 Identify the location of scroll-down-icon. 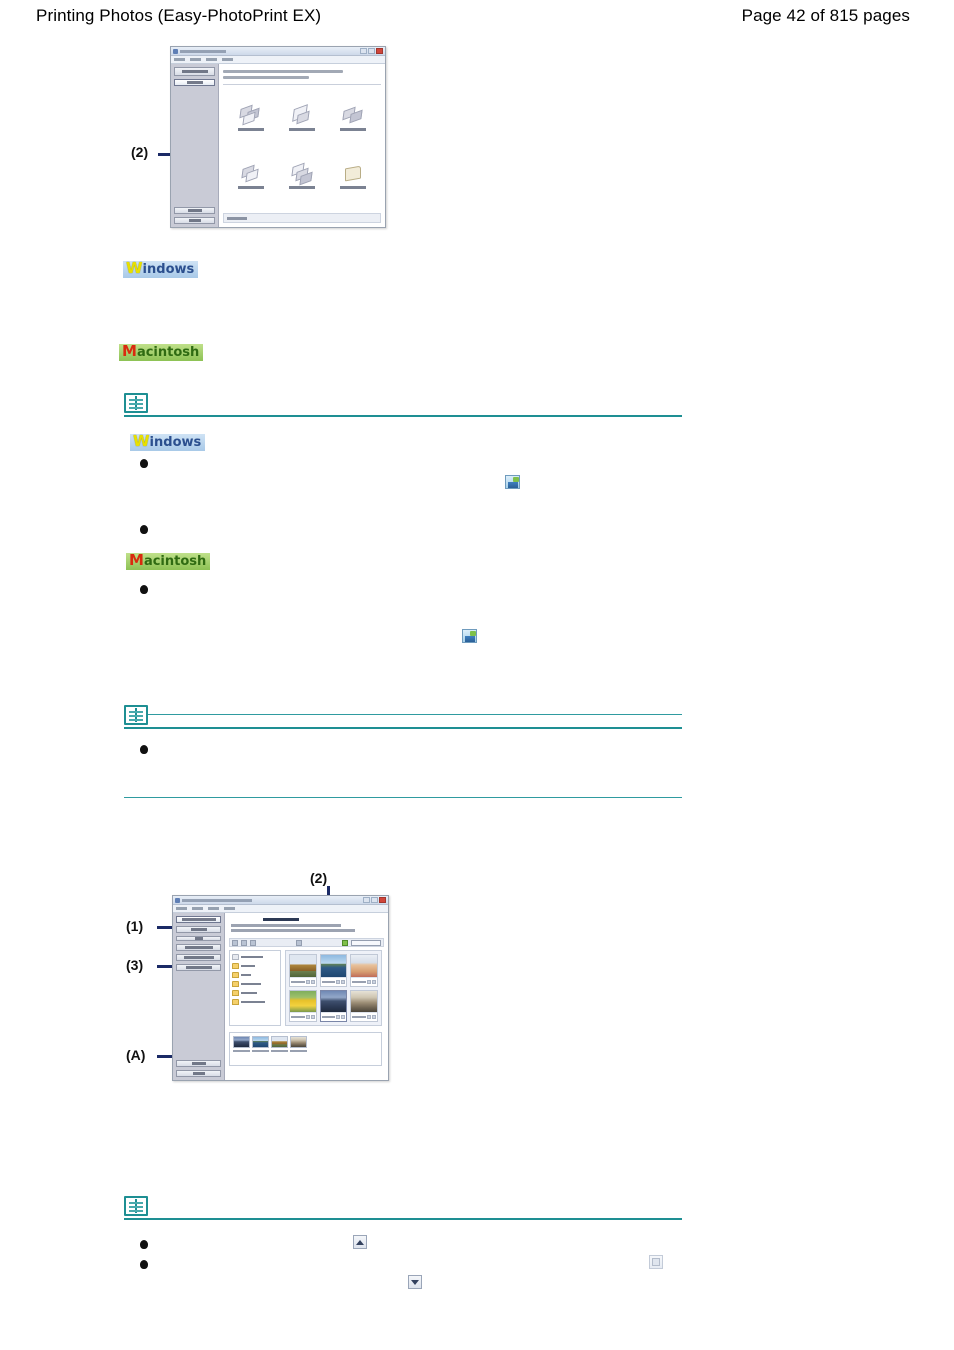
(415, 1282).